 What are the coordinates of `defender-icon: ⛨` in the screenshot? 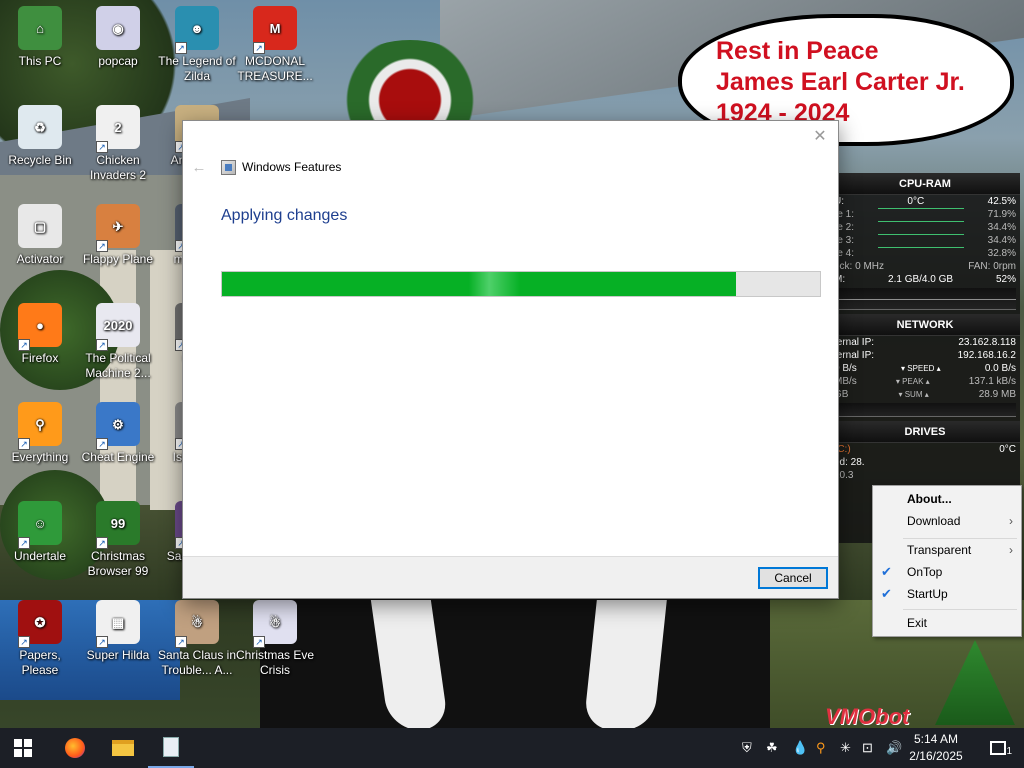 It's located at (747, 748).